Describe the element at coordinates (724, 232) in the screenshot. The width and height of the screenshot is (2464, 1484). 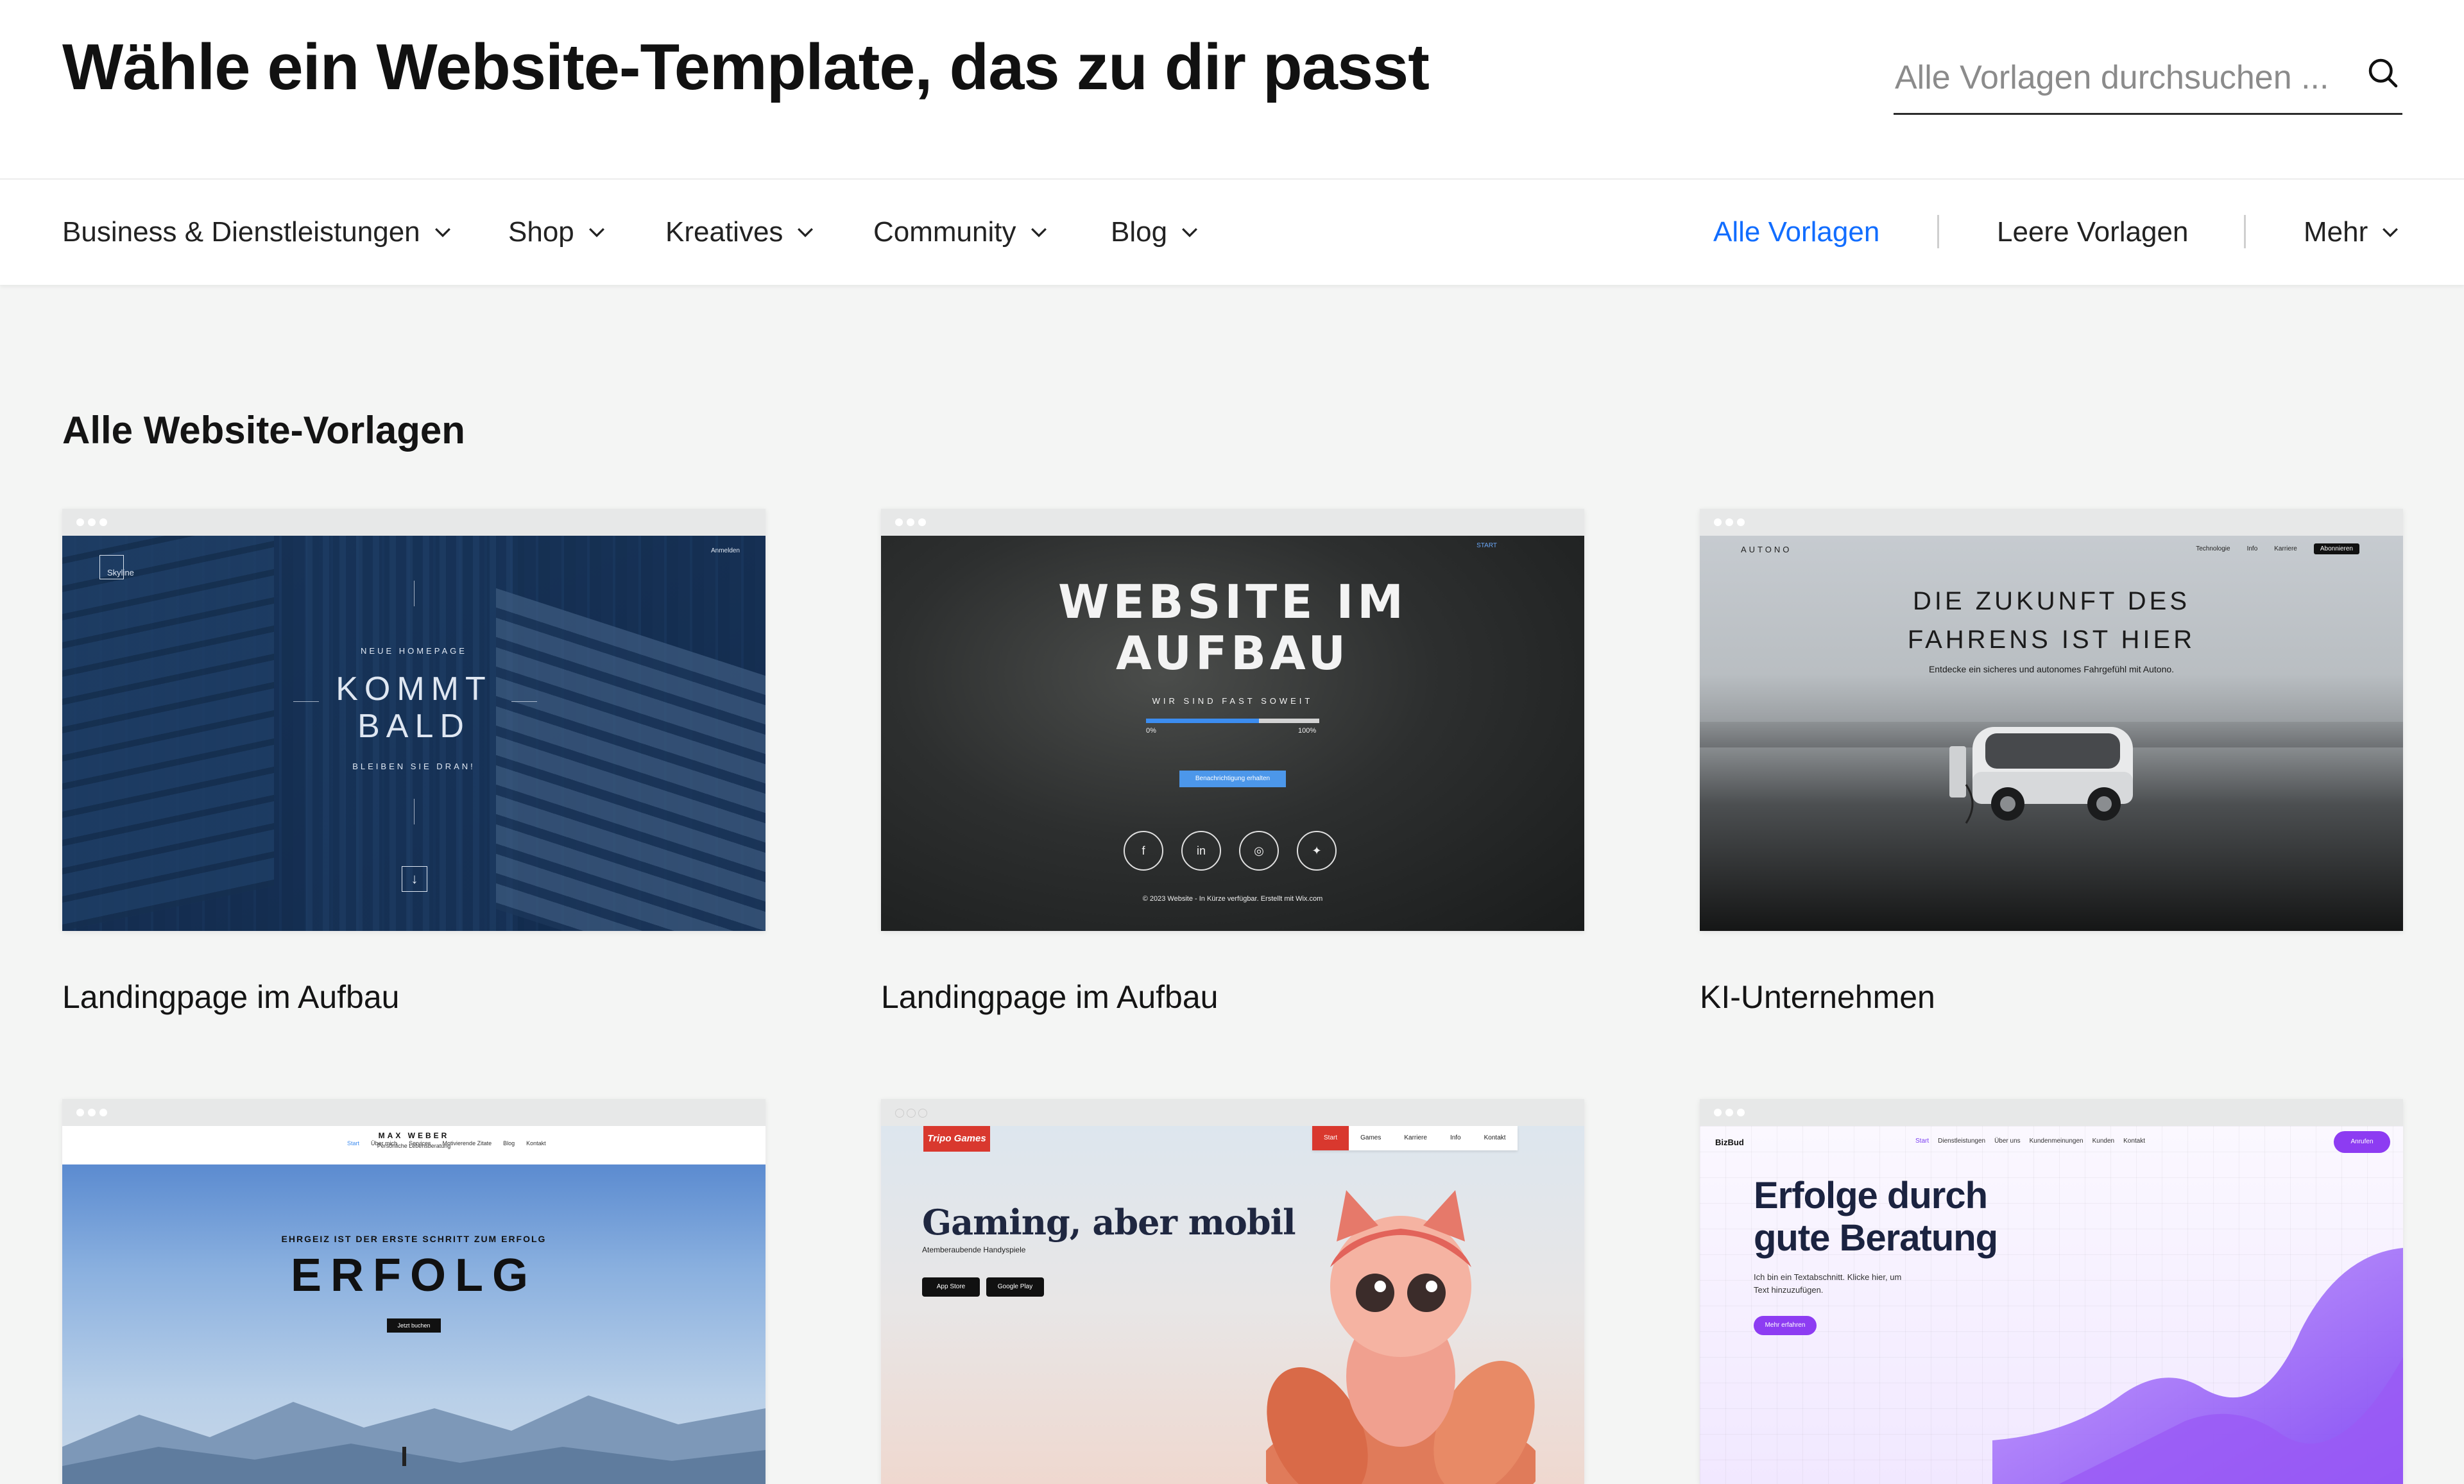
I see `nav-kreatives-label: Kreatives` at that location.